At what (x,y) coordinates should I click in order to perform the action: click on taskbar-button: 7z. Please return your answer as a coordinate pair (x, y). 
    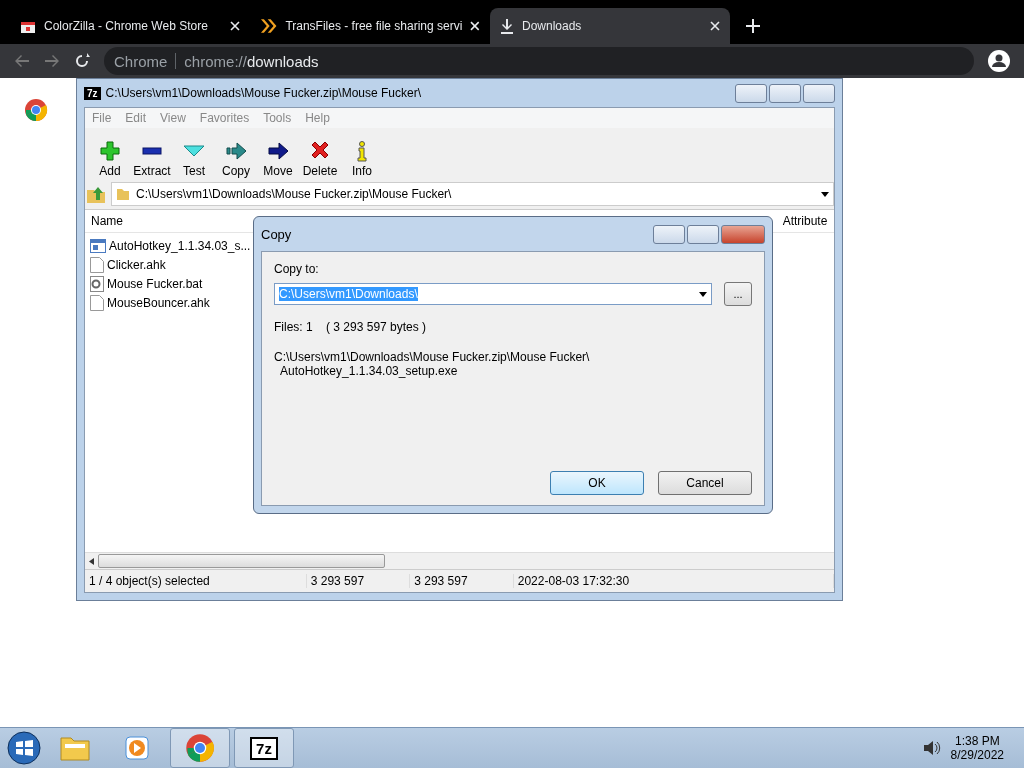
    Looking at the image, I should click on (264, 748).